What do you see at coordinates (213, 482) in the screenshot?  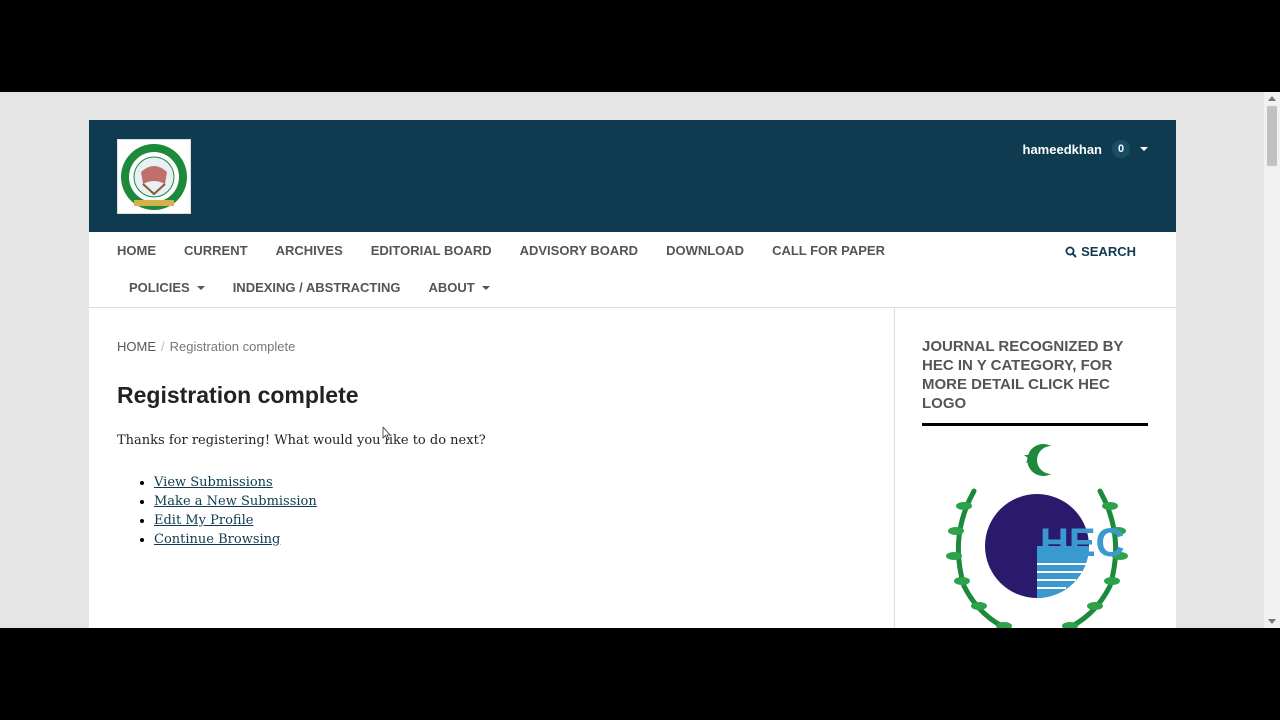 I see `view-submissions-link: View Submissions` at bounding box center [213, 482].